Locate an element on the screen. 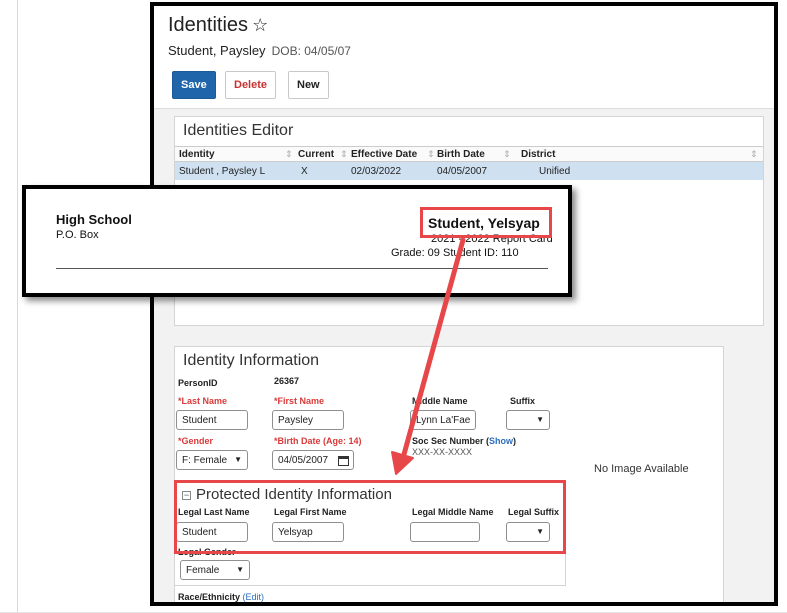 Image resolution: width=787 pixels, height=613 pixels. race-edit-link: (Edit) is located at coordinates (254, 597).